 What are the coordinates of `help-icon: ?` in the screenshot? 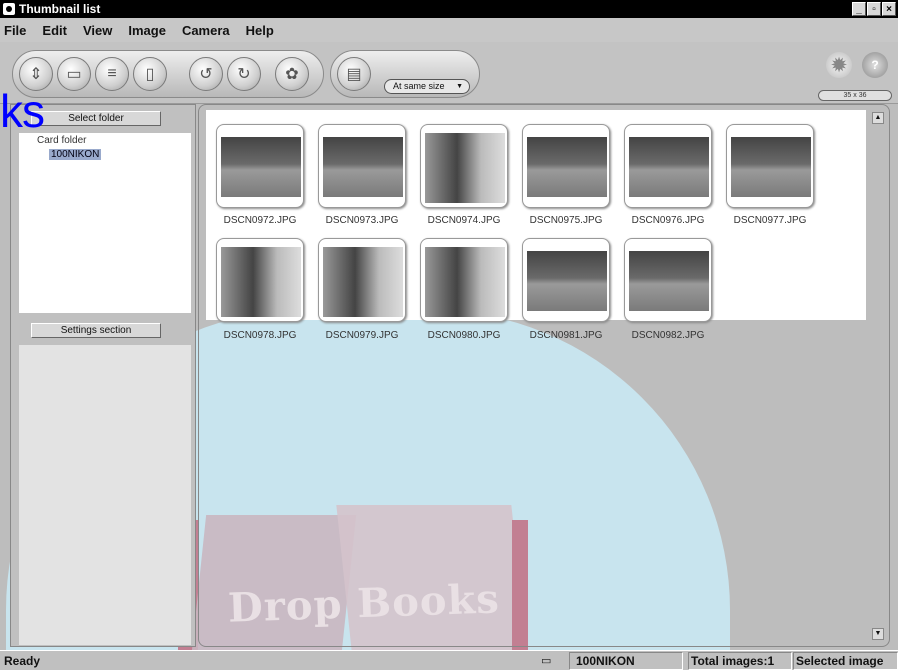 It's located at (875, 65).